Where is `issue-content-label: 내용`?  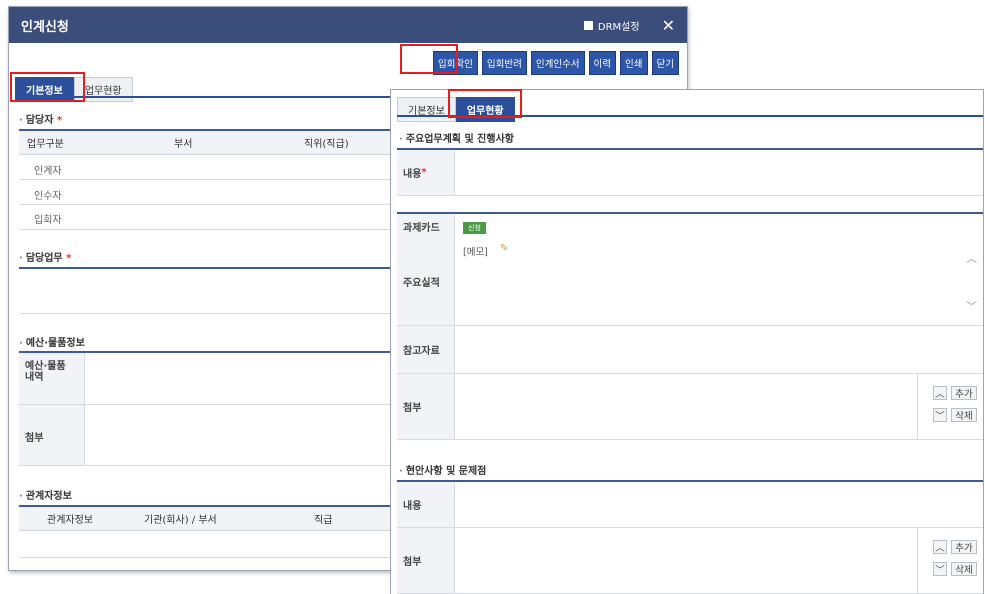
issue-content-label: 내용 is located at coordinates (426, 504).